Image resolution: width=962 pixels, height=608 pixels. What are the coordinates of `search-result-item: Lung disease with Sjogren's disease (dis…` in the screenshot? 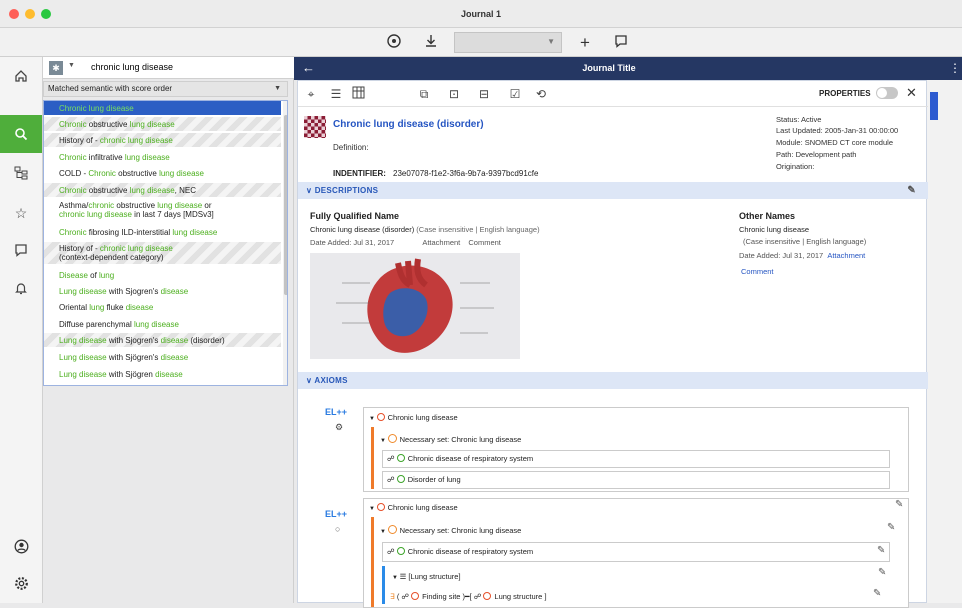 It's located at (162, 340).